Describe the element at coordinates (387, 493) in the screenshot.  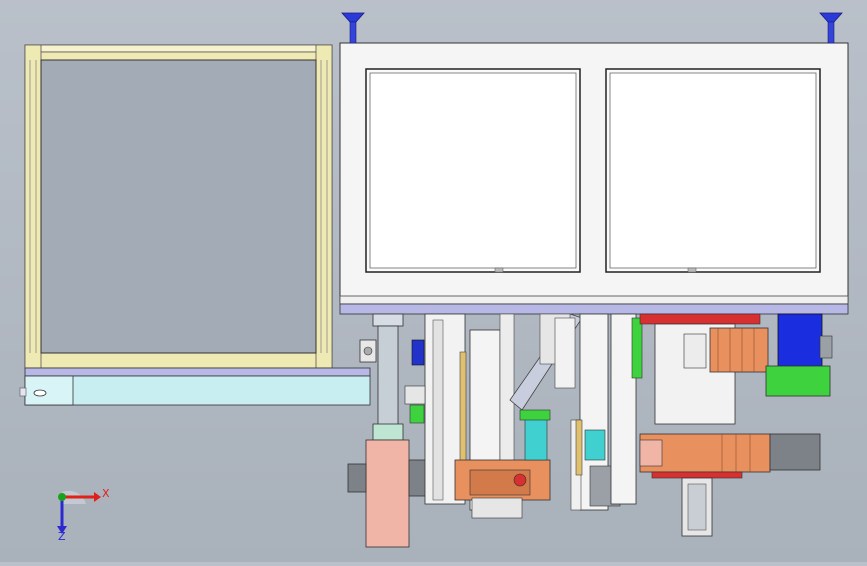
I see `pink-block` at that location.